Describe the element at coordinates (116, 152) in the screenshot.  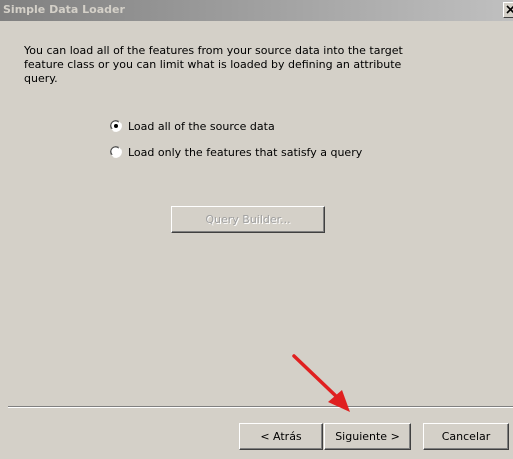
I see `radio-unselected-icon` at that location.